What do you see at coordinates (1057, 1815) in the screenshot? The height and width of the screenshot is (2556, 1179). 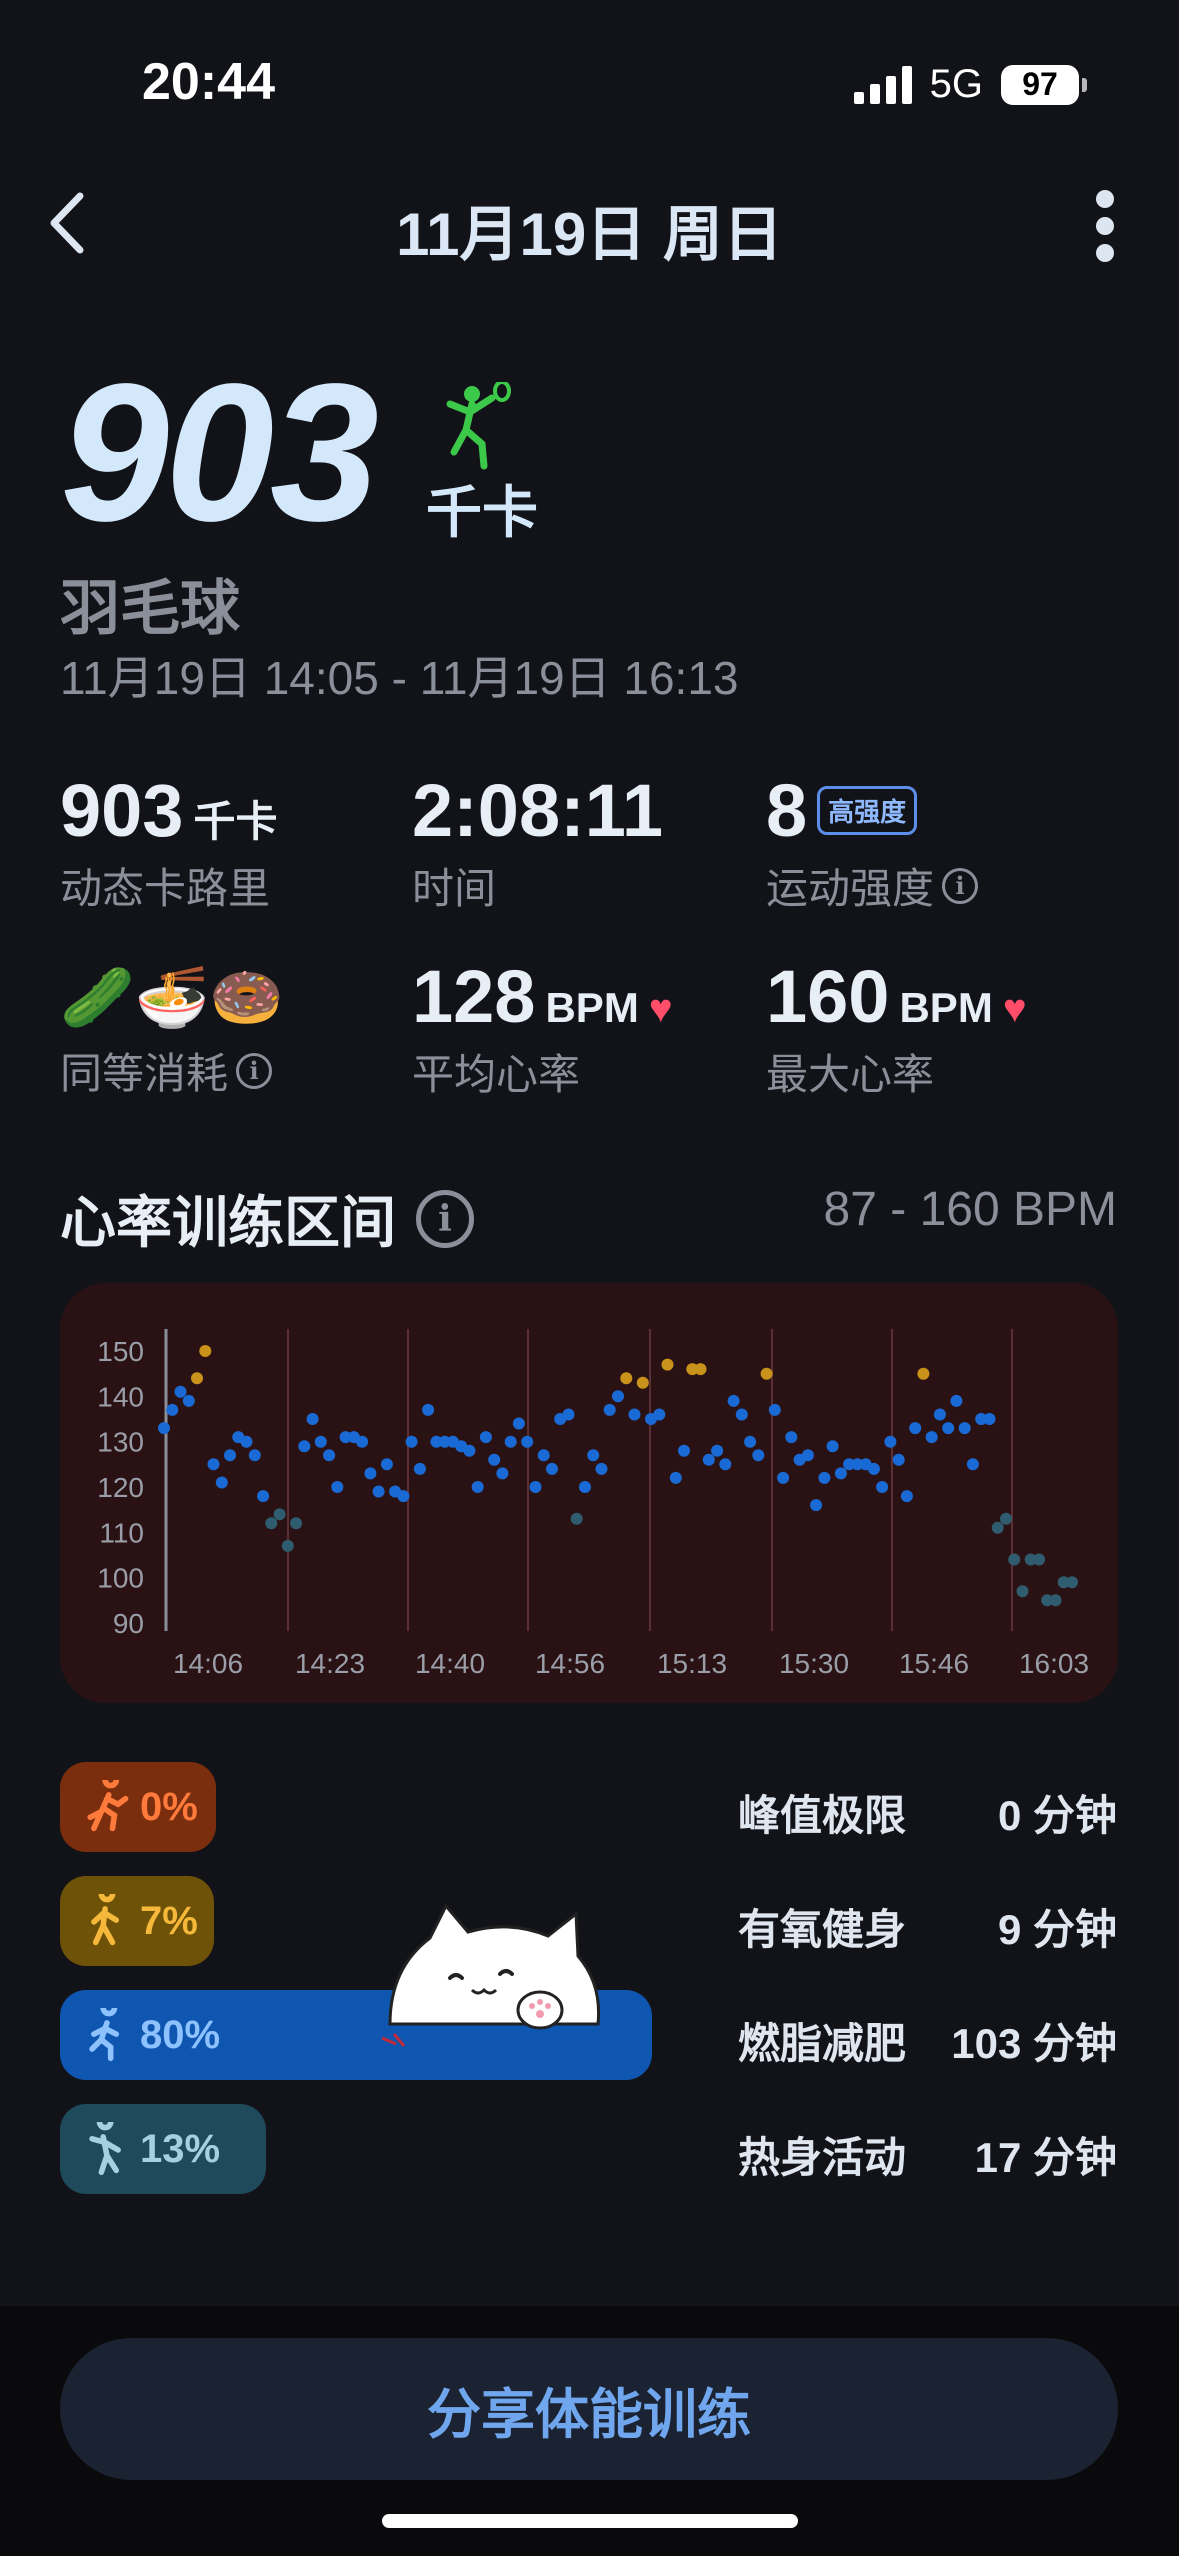 I see `zone-minutes-peak: 0 分钟` at bounding box center [1057, 1815].